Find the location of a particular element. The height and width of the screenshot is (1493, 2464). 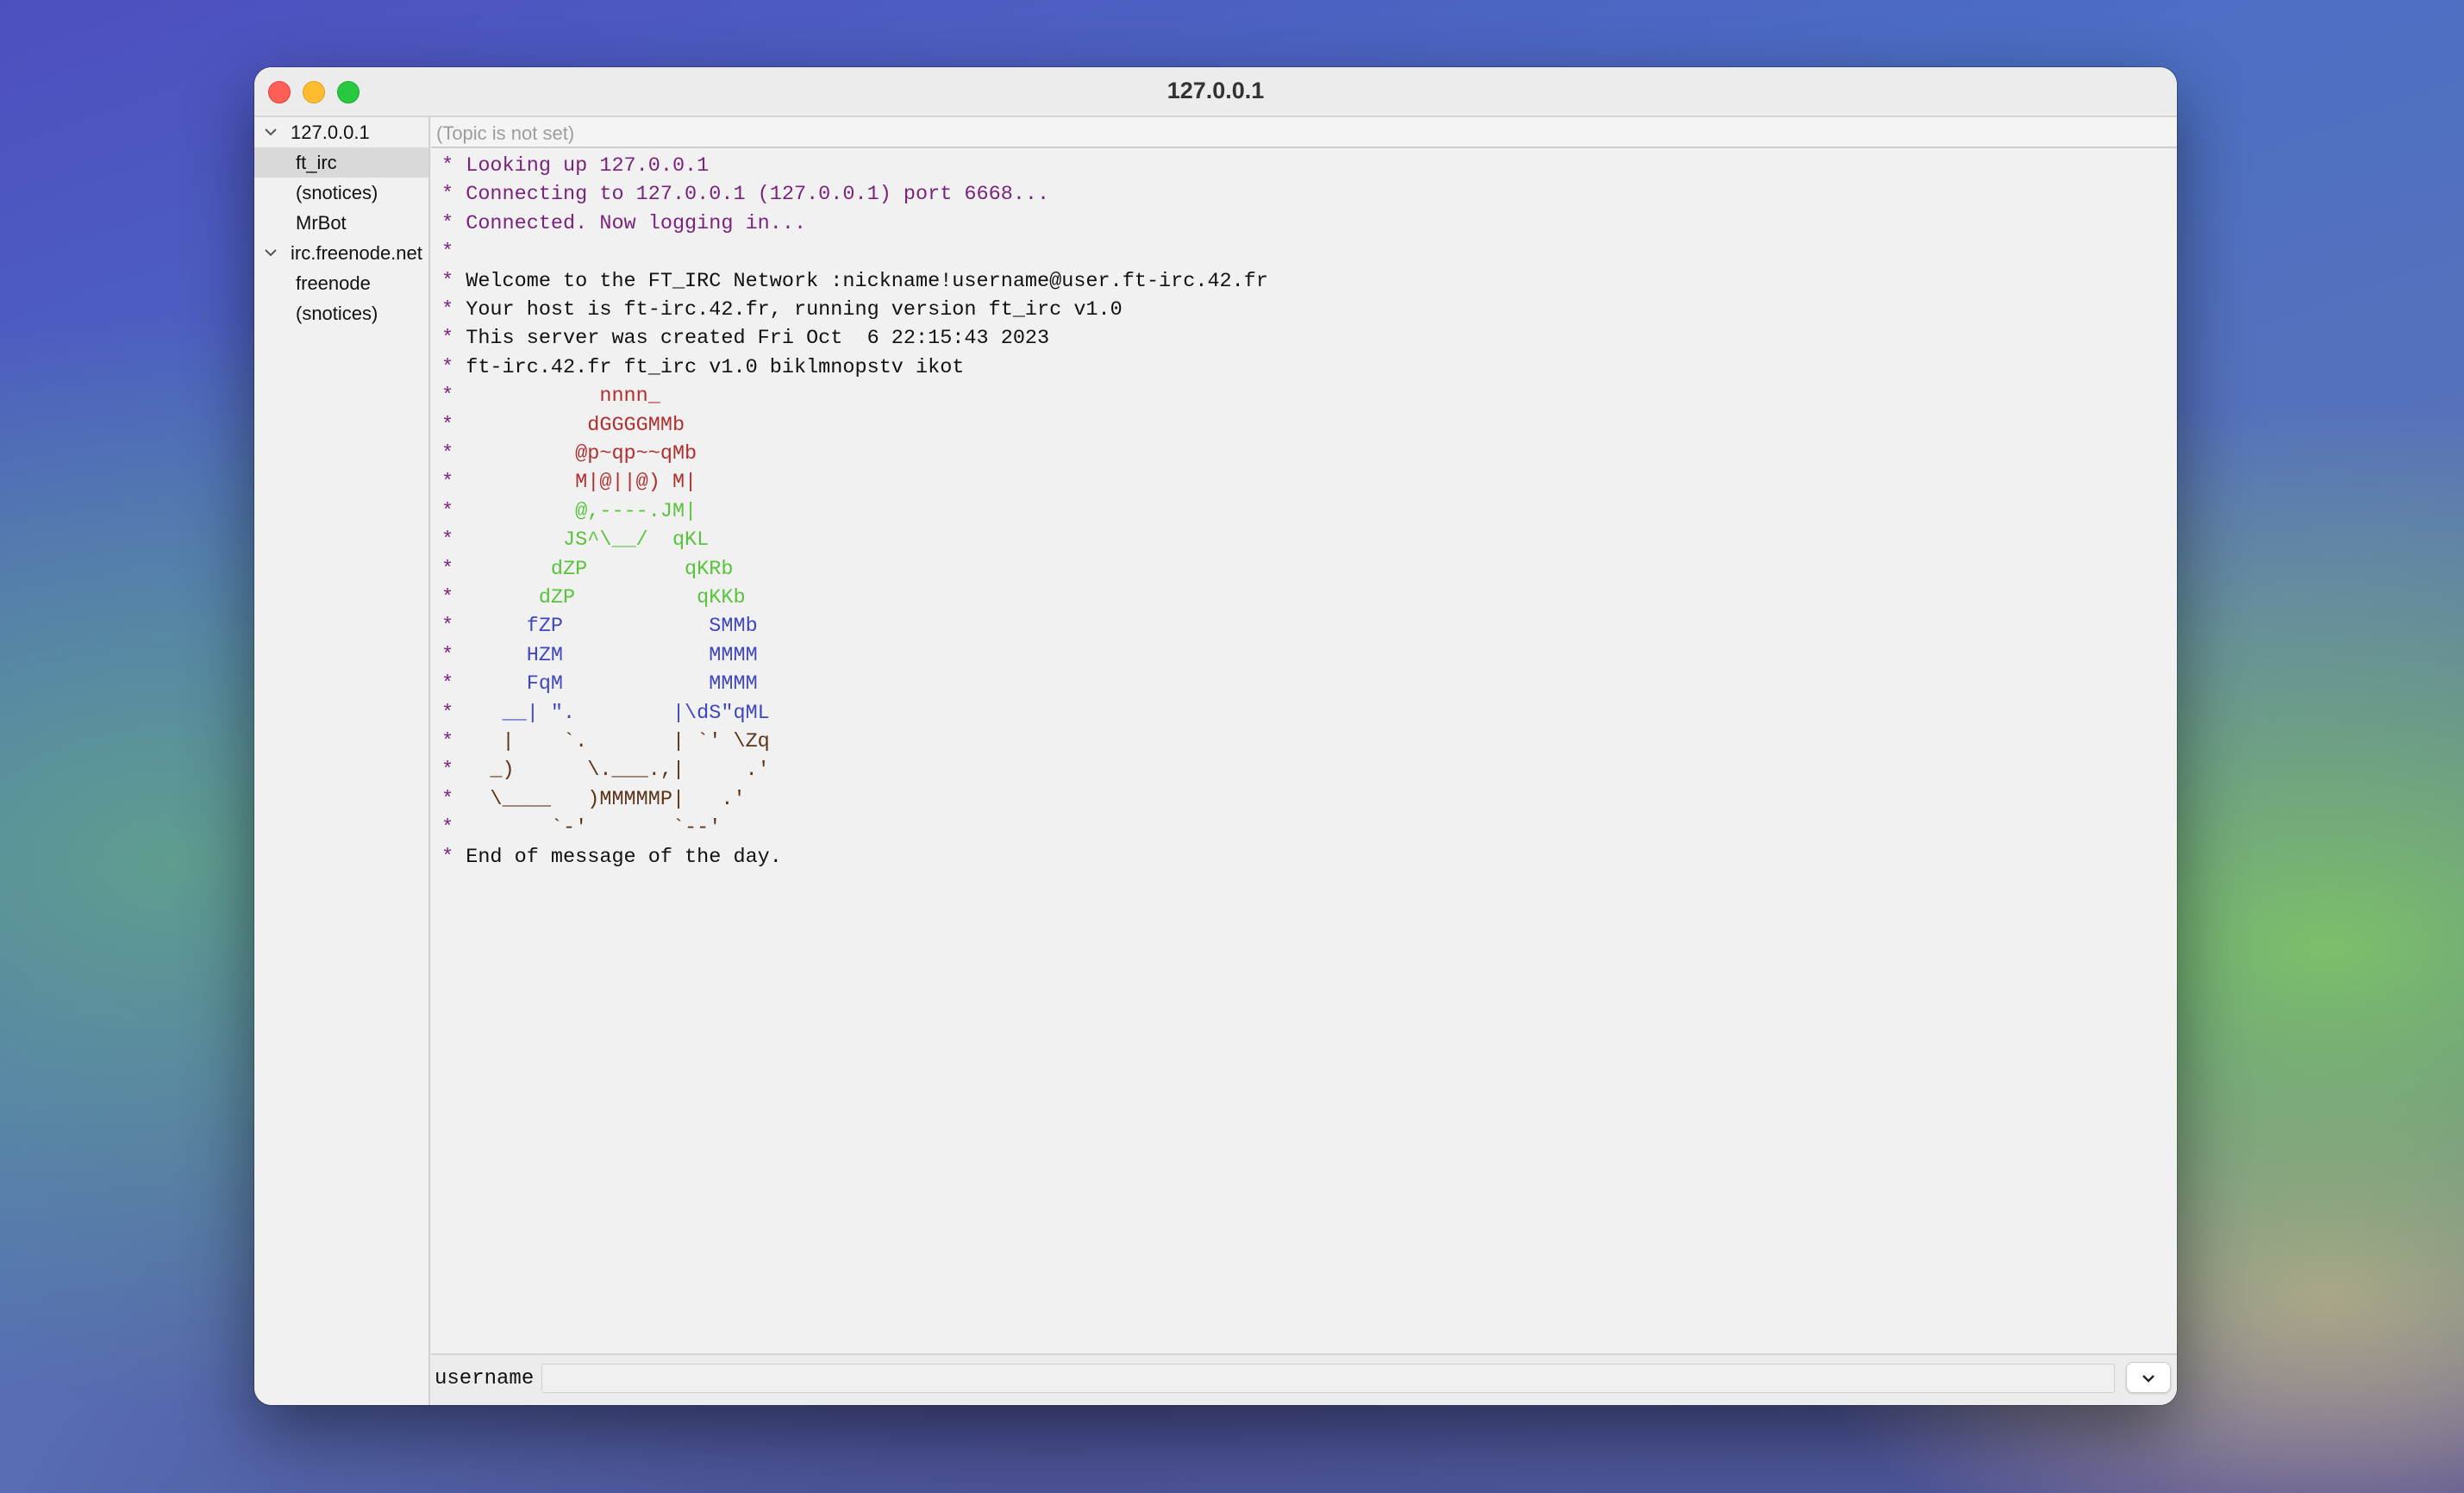

log-line-text: nnnn_ is located at coordinates (563, 396).